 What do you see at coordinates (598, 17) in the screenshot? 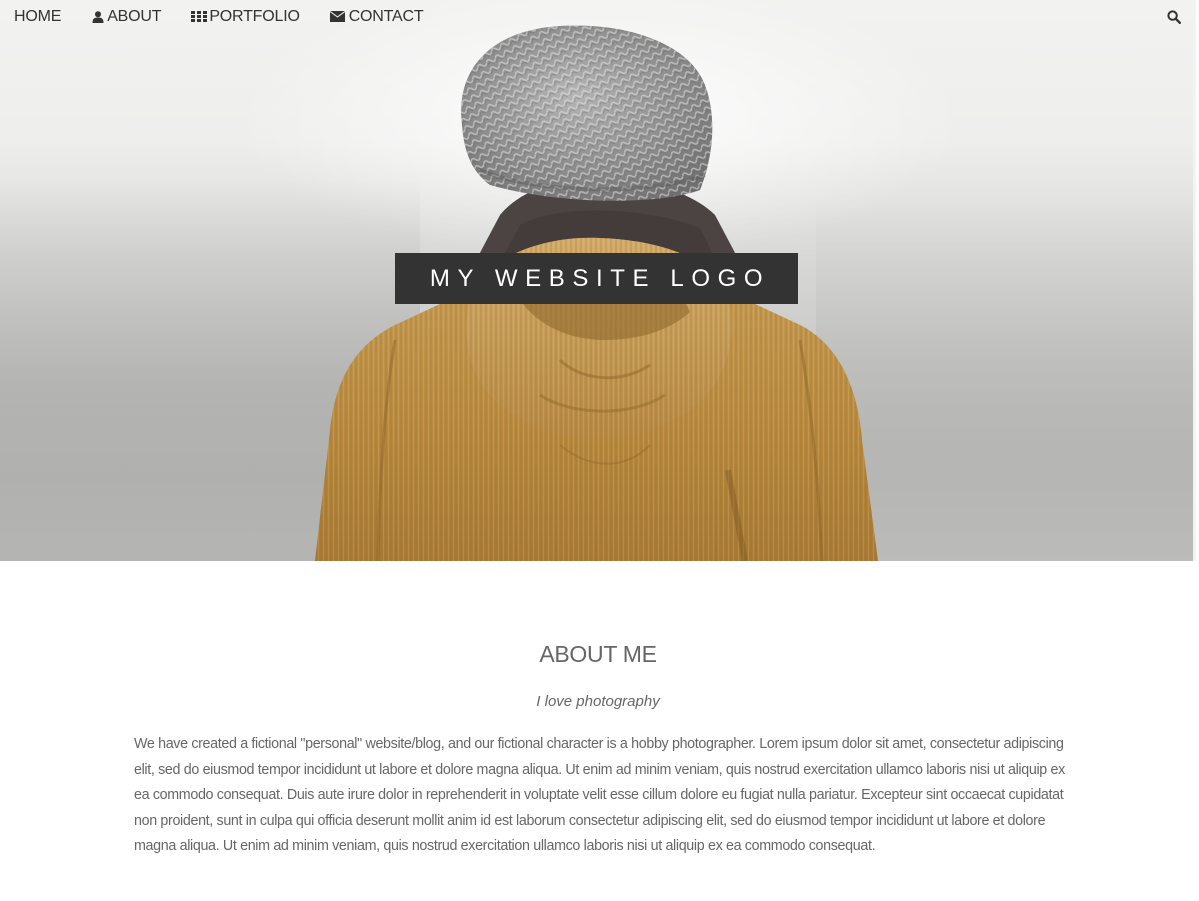
I see `top-navbar: HOME ABOUT PORTFOLIO CONTACT` at bounding box center [598, 17].